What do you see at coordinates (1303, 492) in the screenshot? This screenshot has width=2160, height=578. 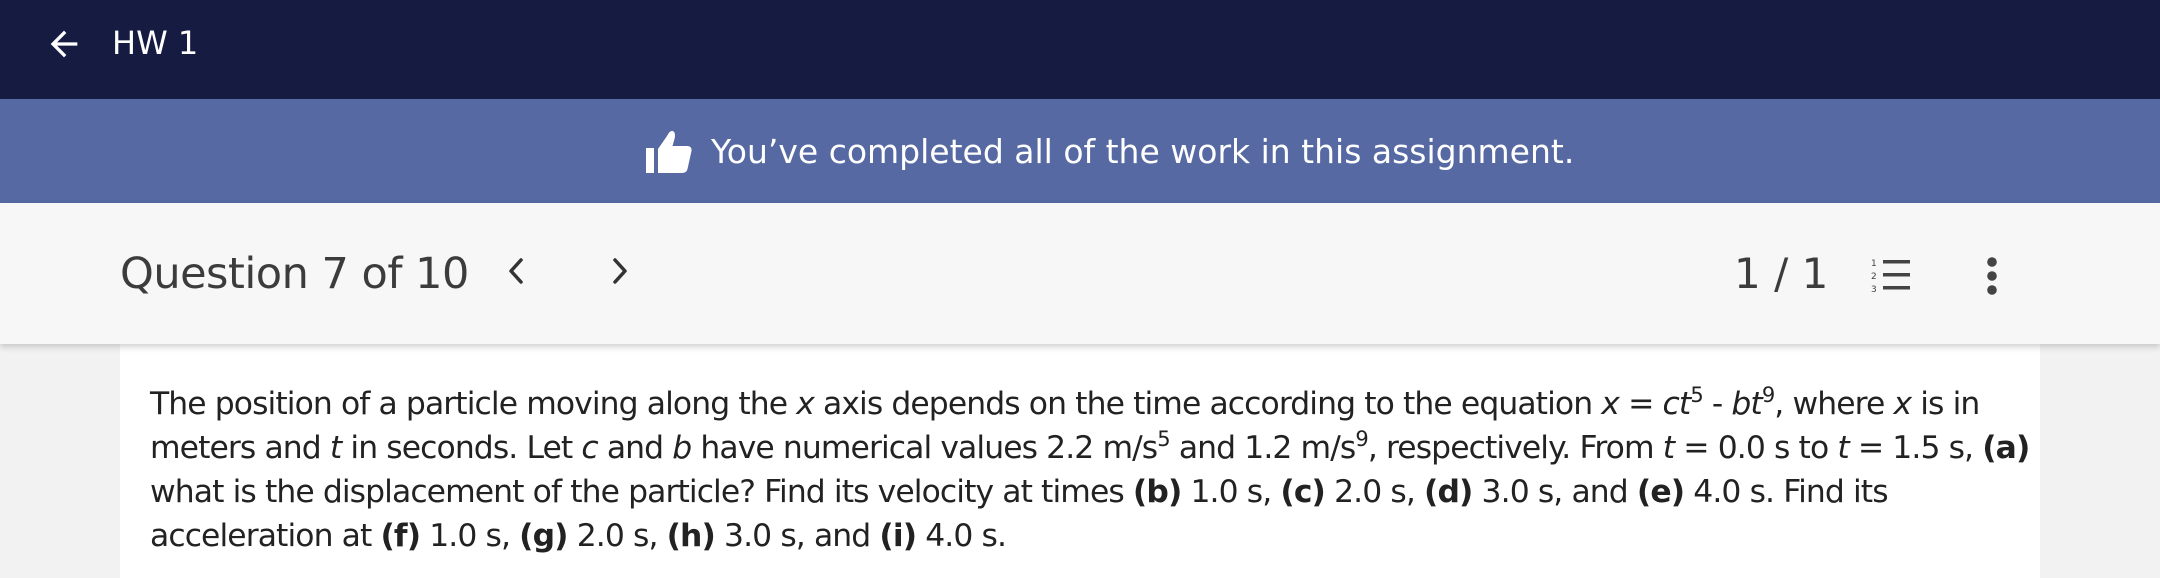 I see `question-text-segment: (c)` at bounding box center [1303, 492].